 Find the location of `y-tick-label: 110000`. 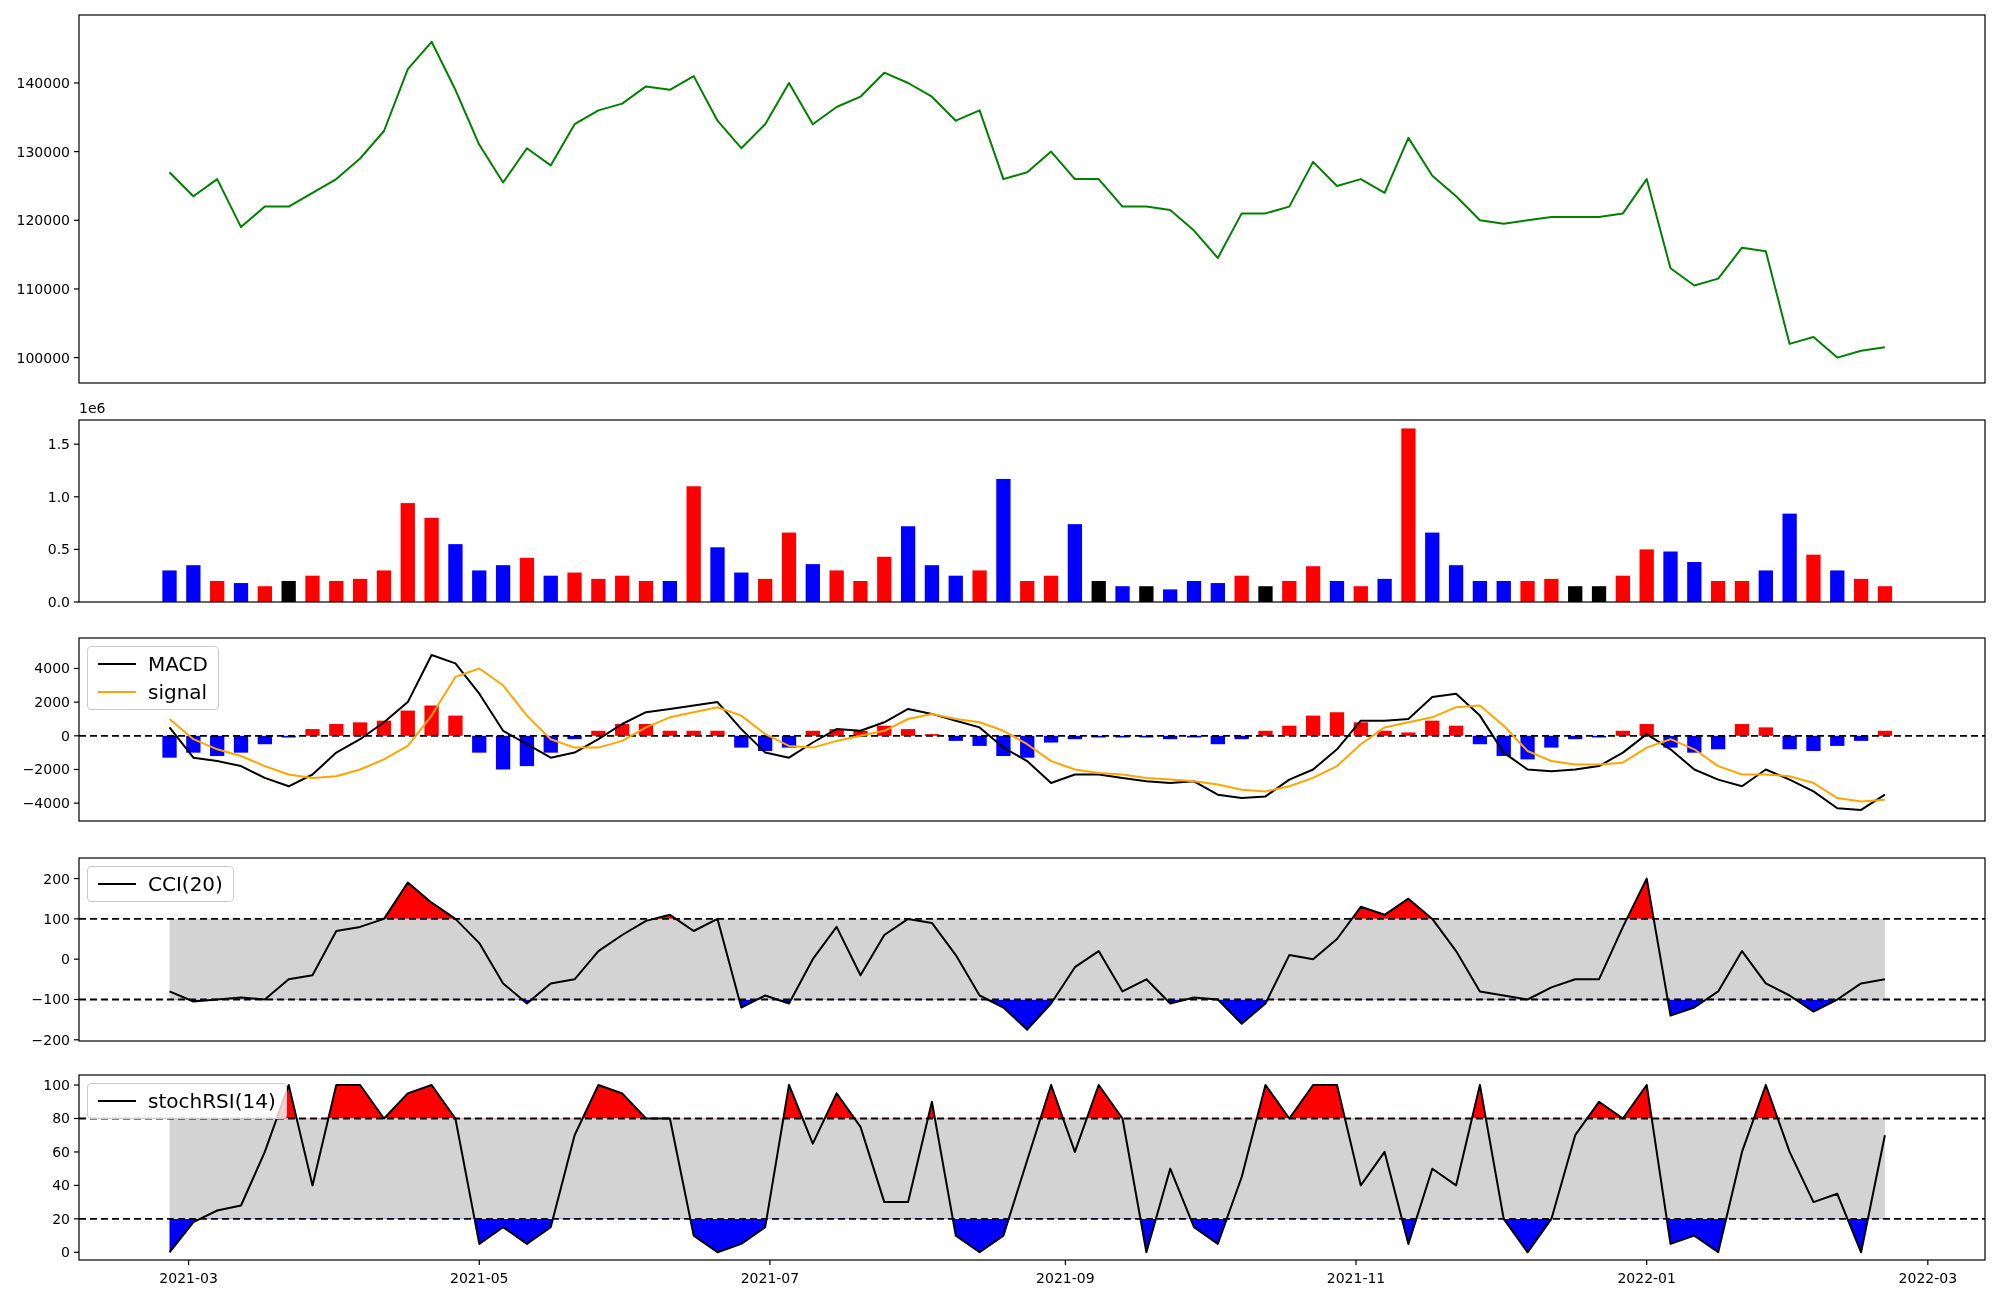

y-tick-label: 110000 is located at coordinates (43, 288).